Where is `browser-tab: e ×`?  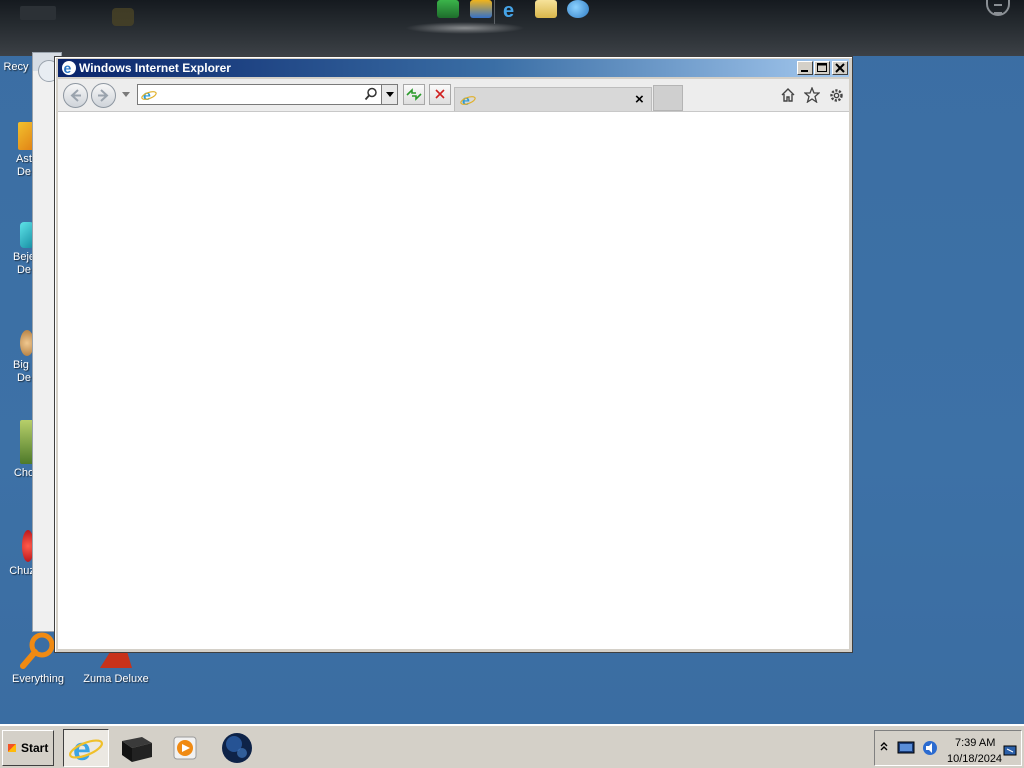 browser-tab: e × is located at coordinates (553, 99).